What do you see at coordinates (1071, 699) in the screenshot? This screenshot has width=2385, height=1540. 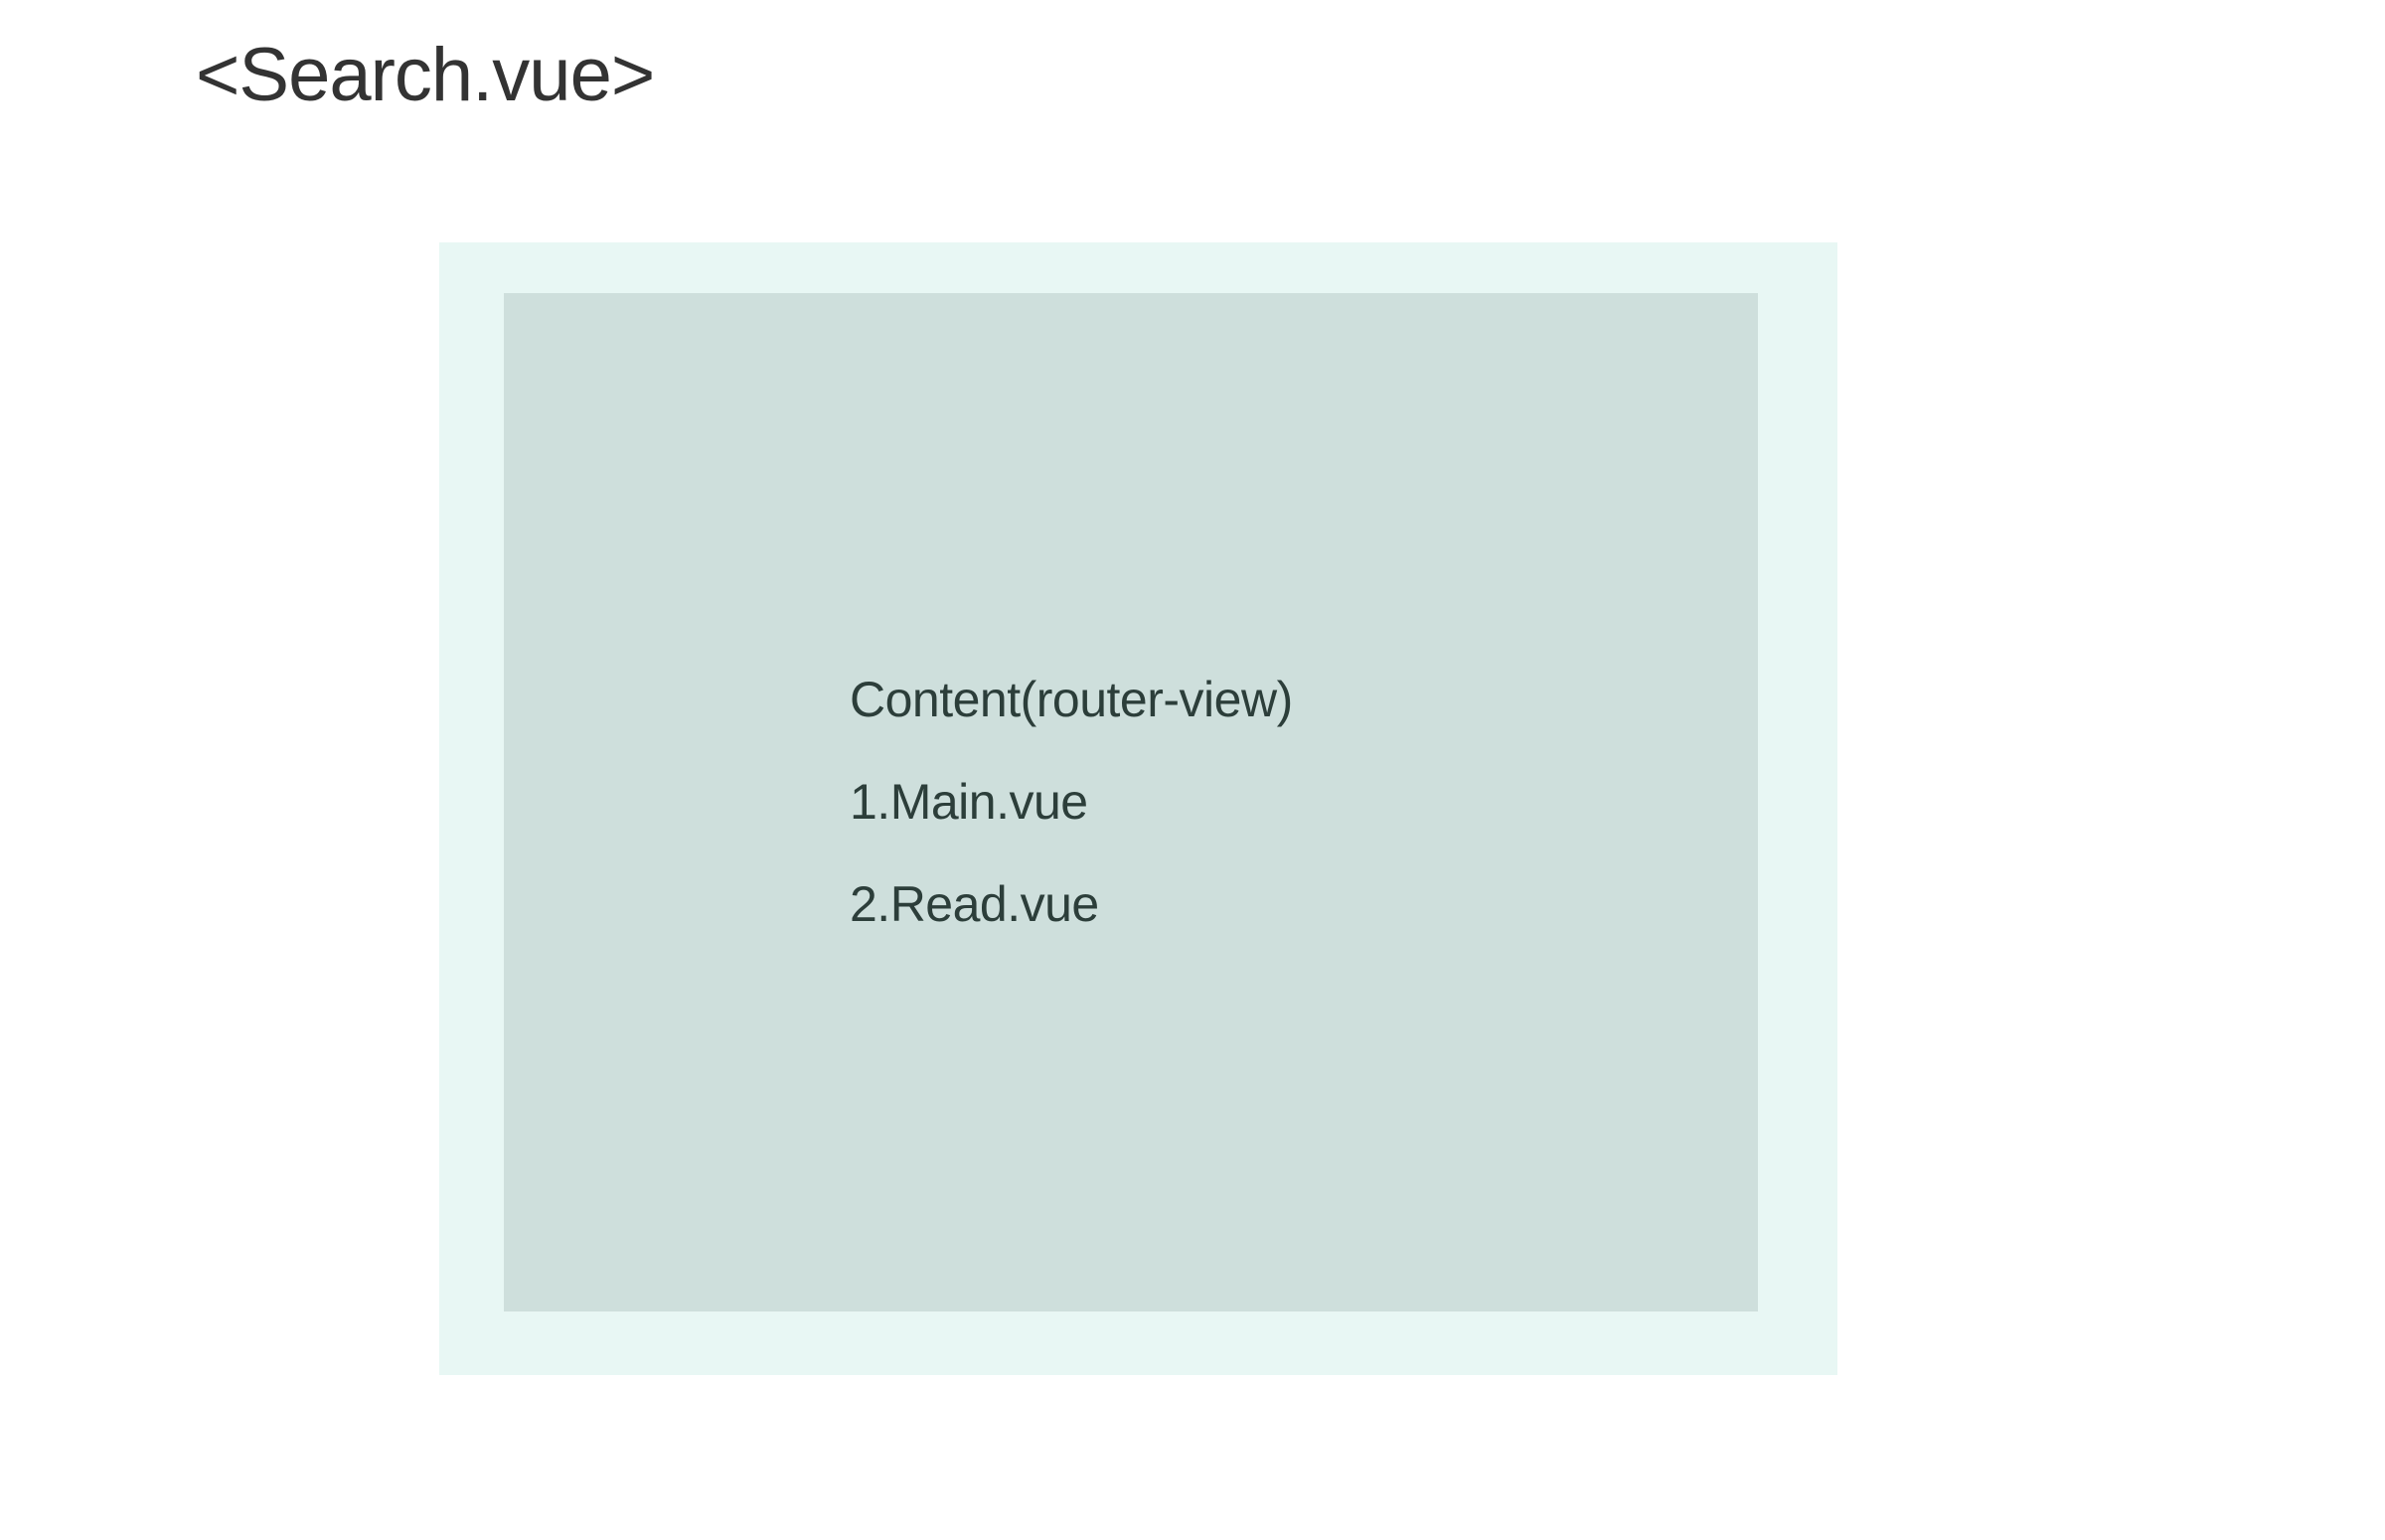 I see `content-heading: Content(router-view)` at bounding box center [1071, 699].